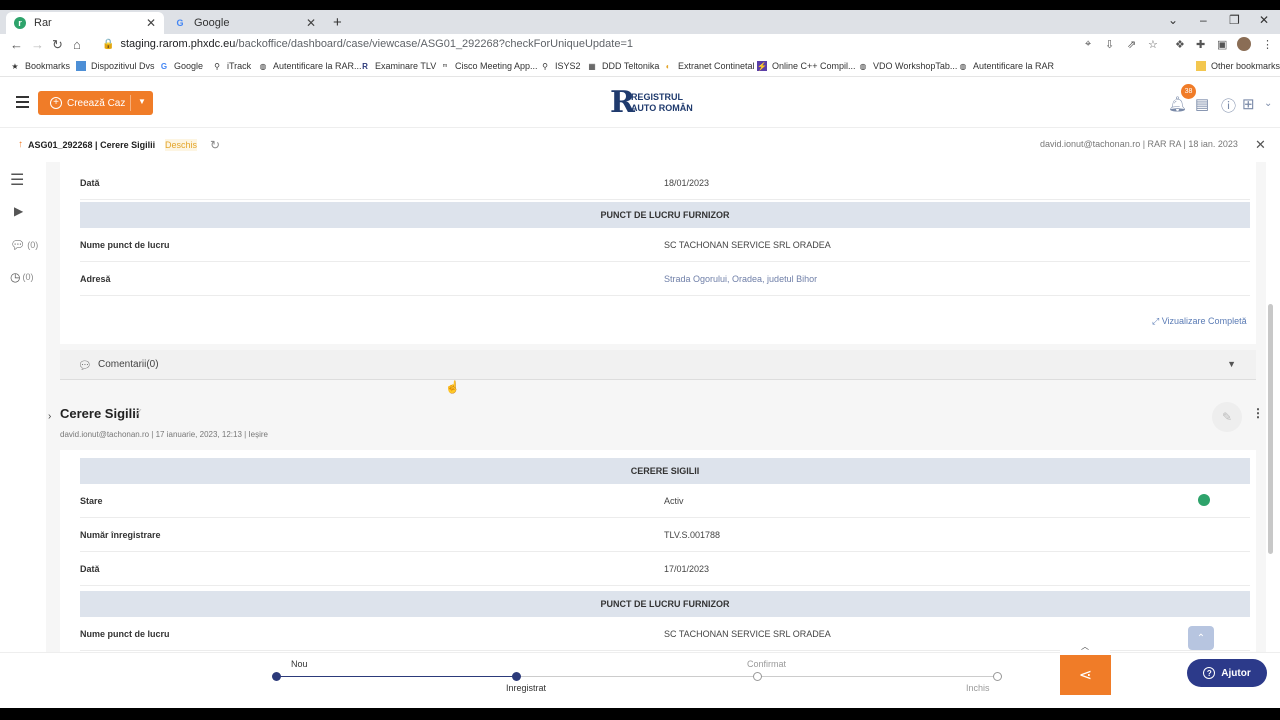  Describe the element at coordinates (115, 66) in the screenshot. I see `bookmark-item: Dispozitivul Dvs` at that location.